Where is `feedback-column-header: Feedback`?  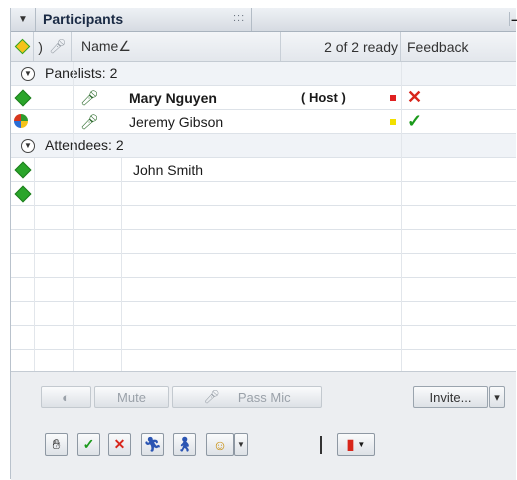 feedback-column-header: Feedback is located at coordinates (458, 46).